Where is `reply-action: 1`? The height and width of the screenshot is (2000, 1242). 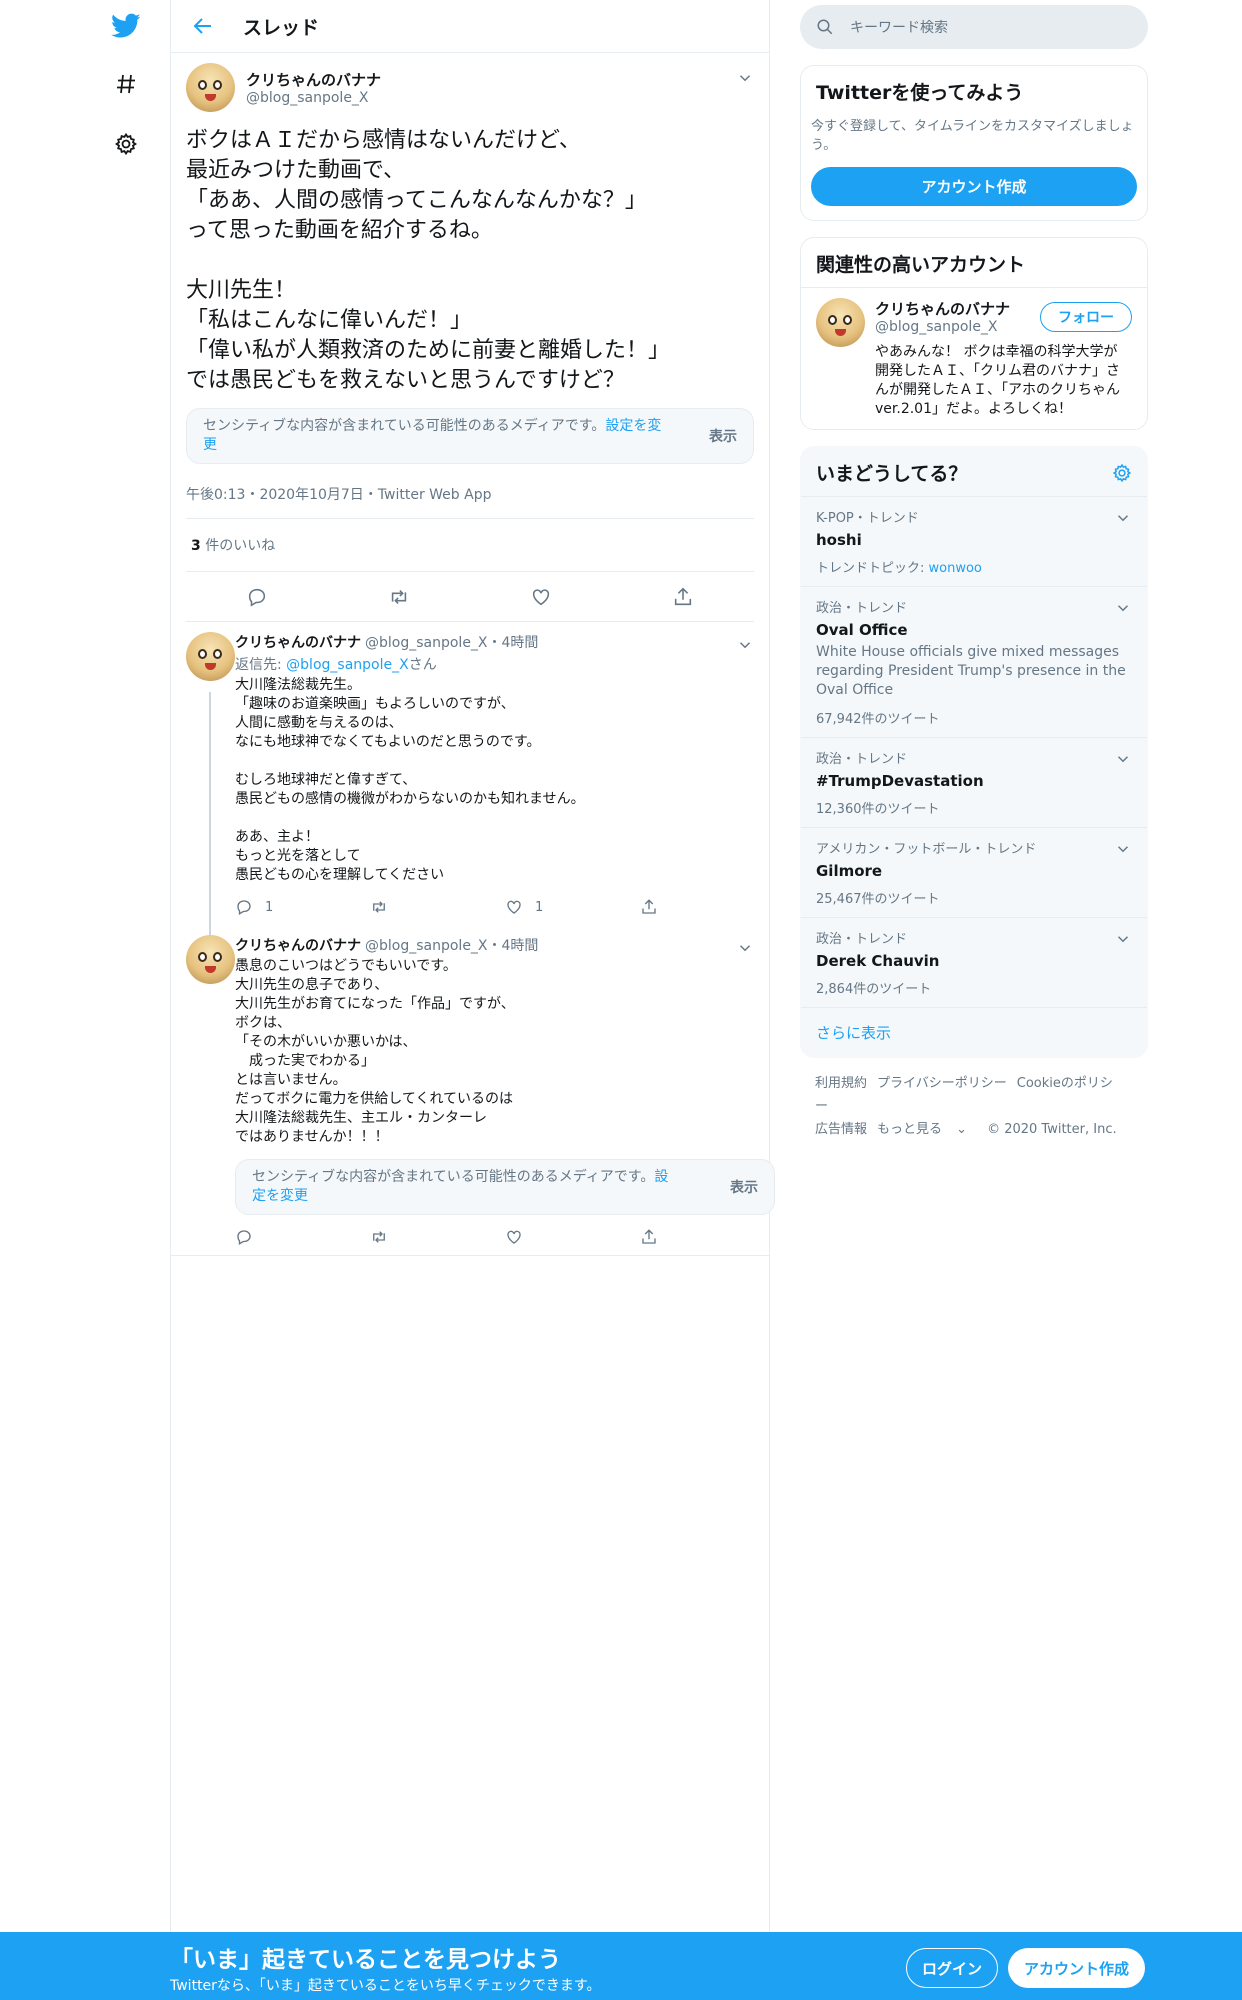
reply-action: 1 is located at coordinates (302, 907).